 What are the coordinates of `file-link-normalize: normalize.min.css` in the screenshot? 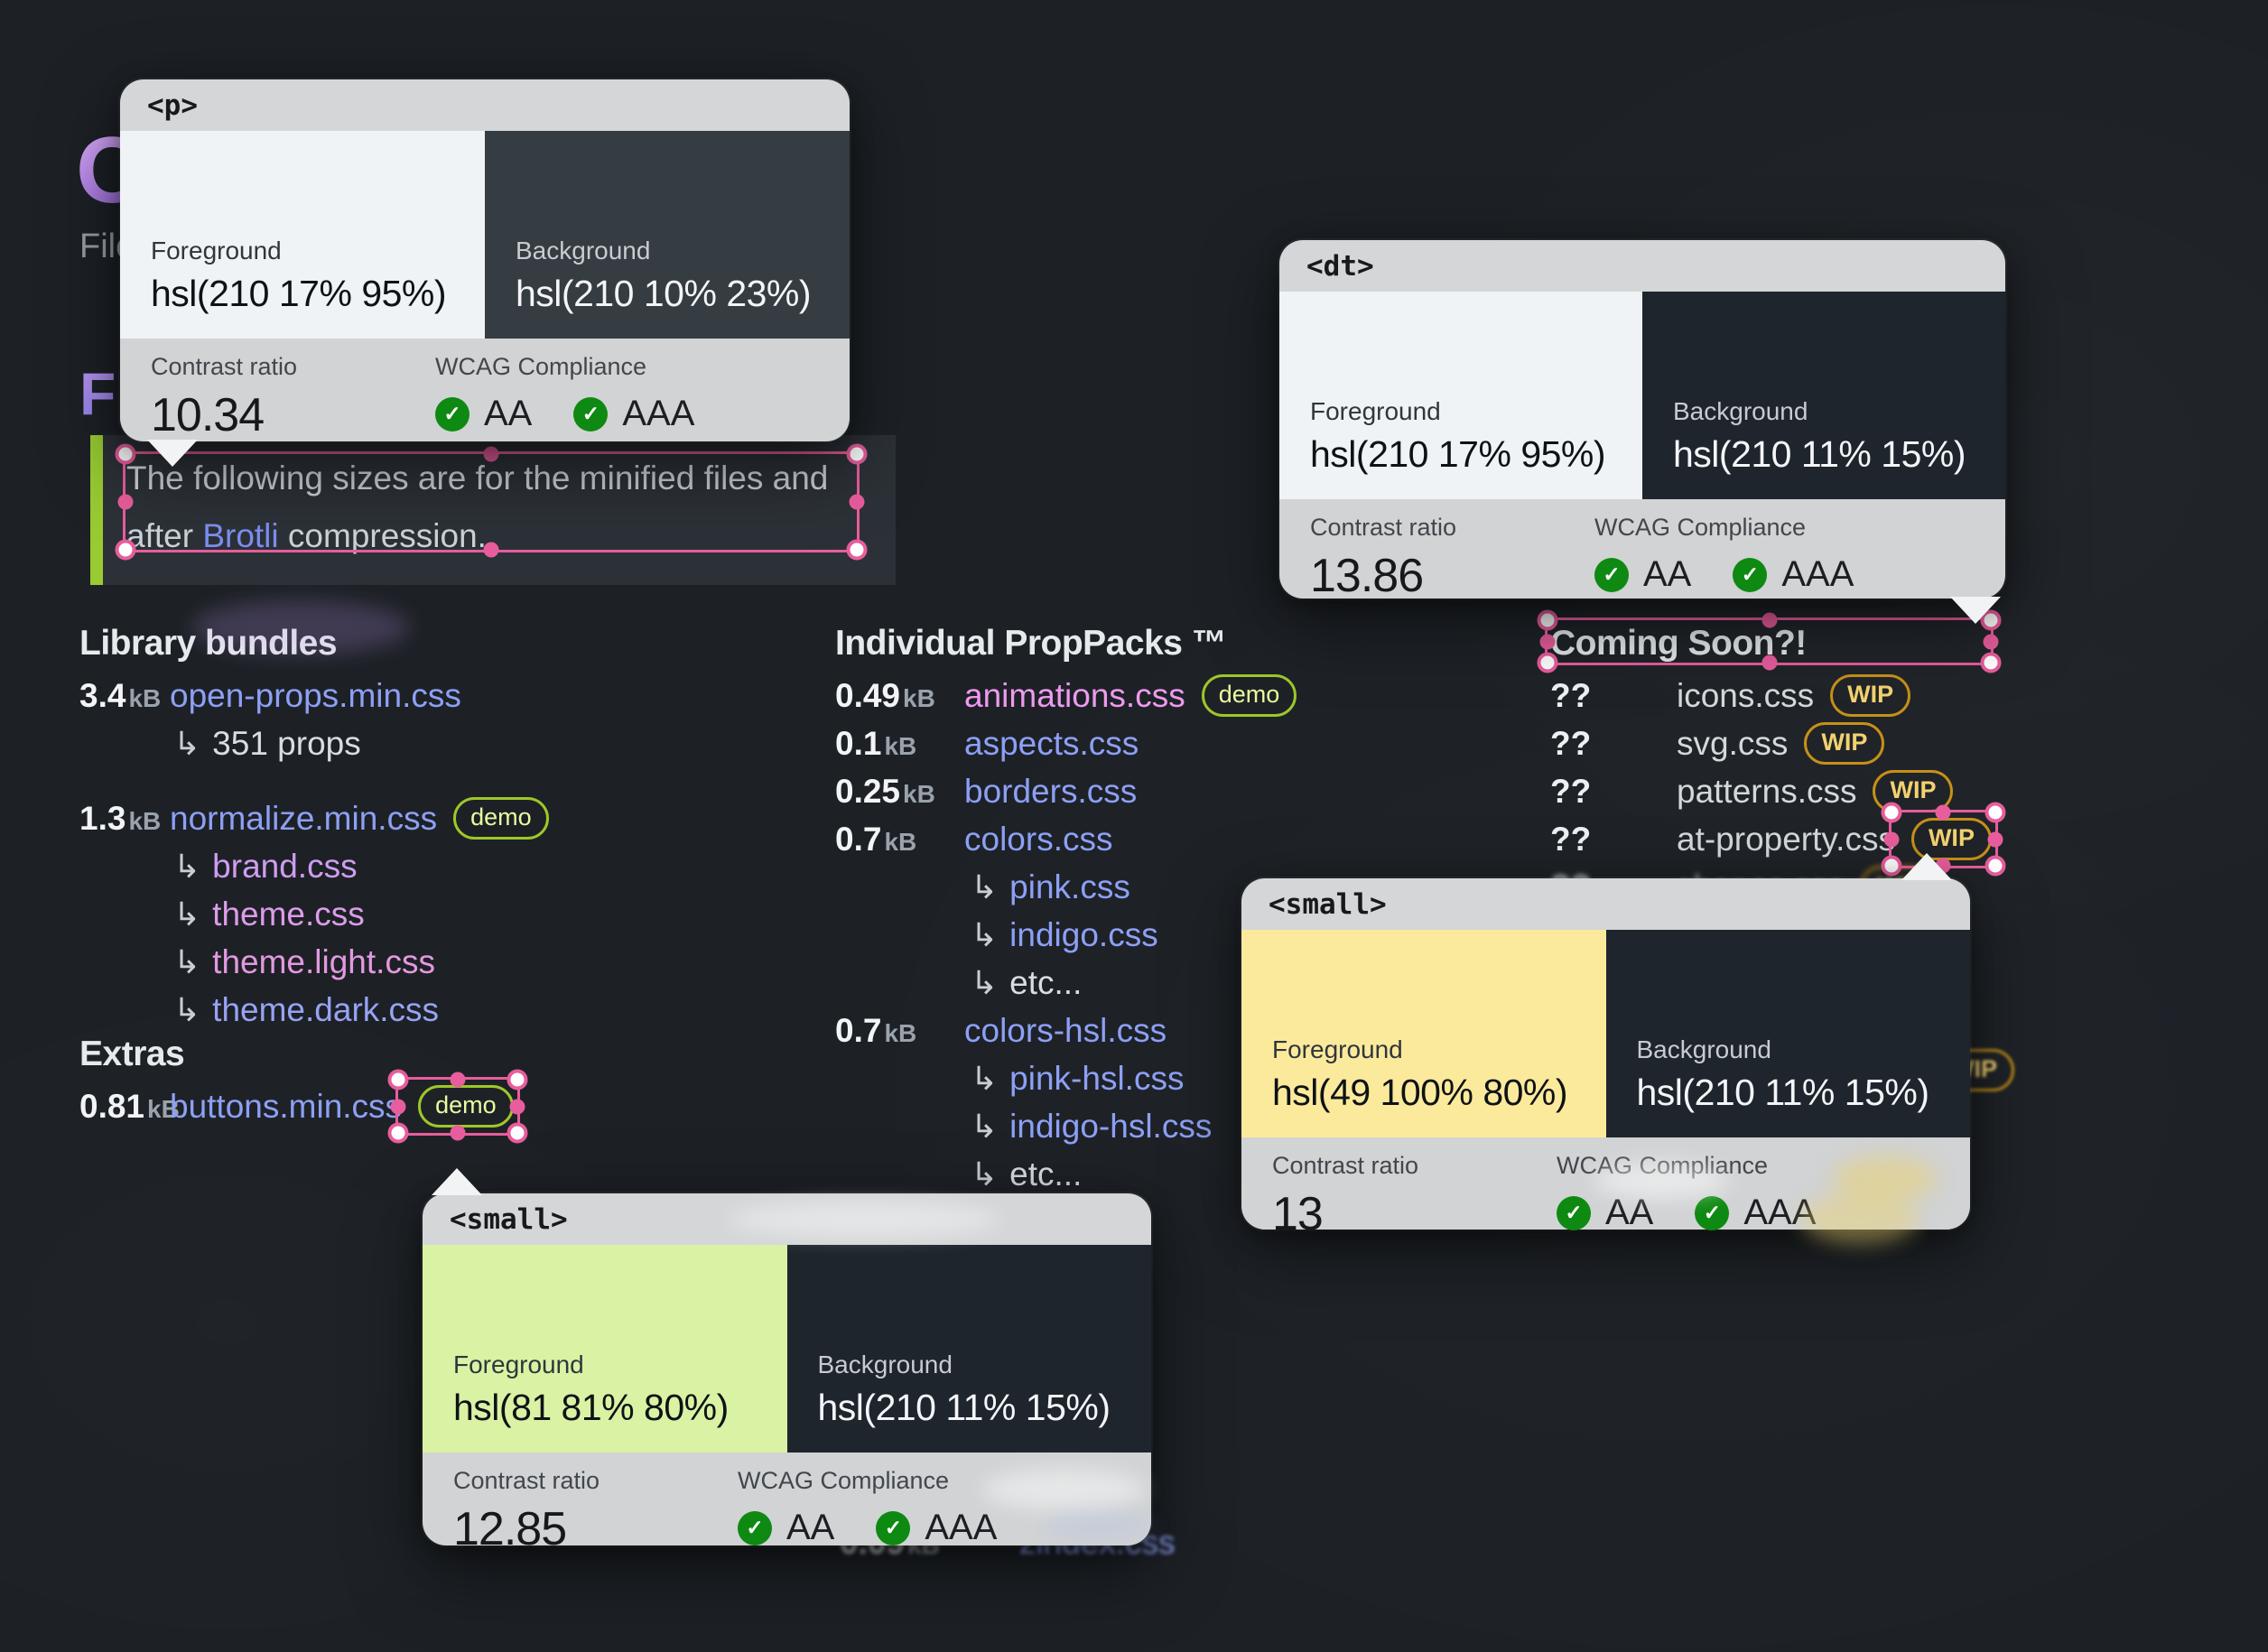 It's located at (303, 819).